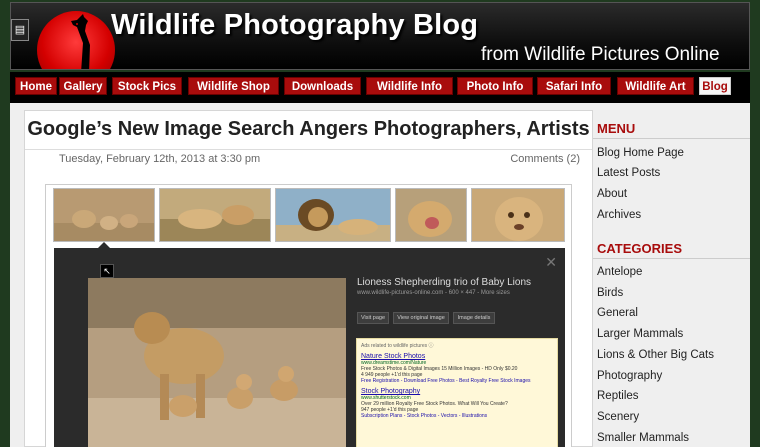  What do you see at coordinates (715, 86) in the screenshot?
I see `nav-blog: Blog` at bounding box center [715, 86].